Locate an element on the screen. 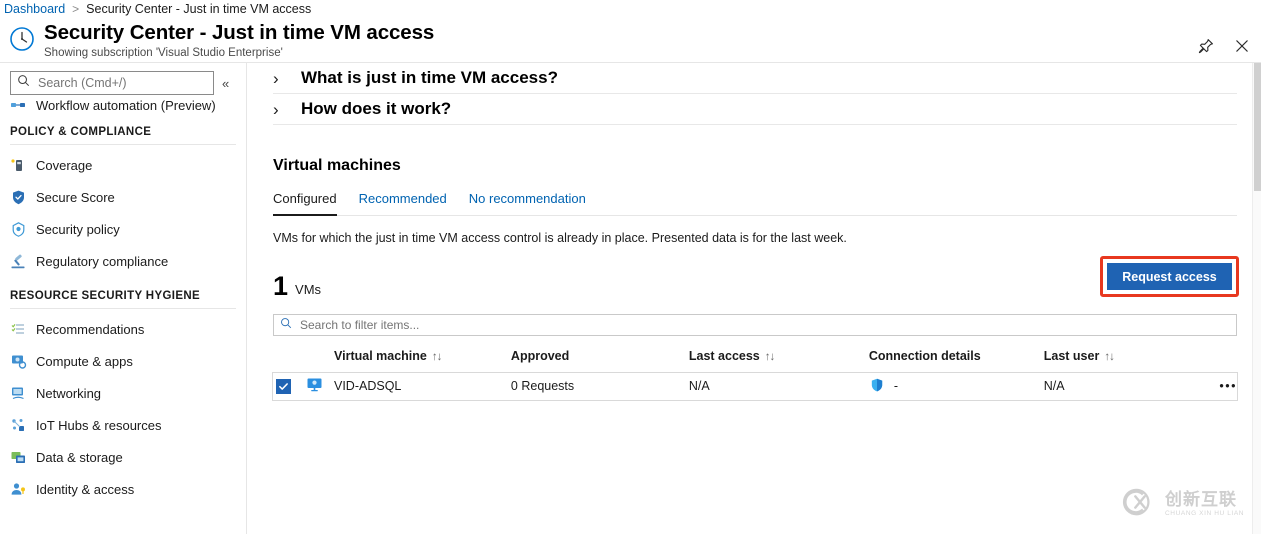 The height and width of the screenshot is (534, 1261). sidebar-item-security-policy: Security policy is located at coordinates (123, 229).